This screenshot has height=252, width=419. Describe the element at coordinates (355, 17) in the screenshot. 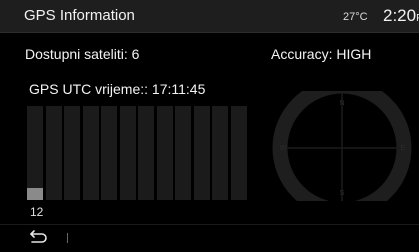

I see `temperature-readout: 27°C` at that location.